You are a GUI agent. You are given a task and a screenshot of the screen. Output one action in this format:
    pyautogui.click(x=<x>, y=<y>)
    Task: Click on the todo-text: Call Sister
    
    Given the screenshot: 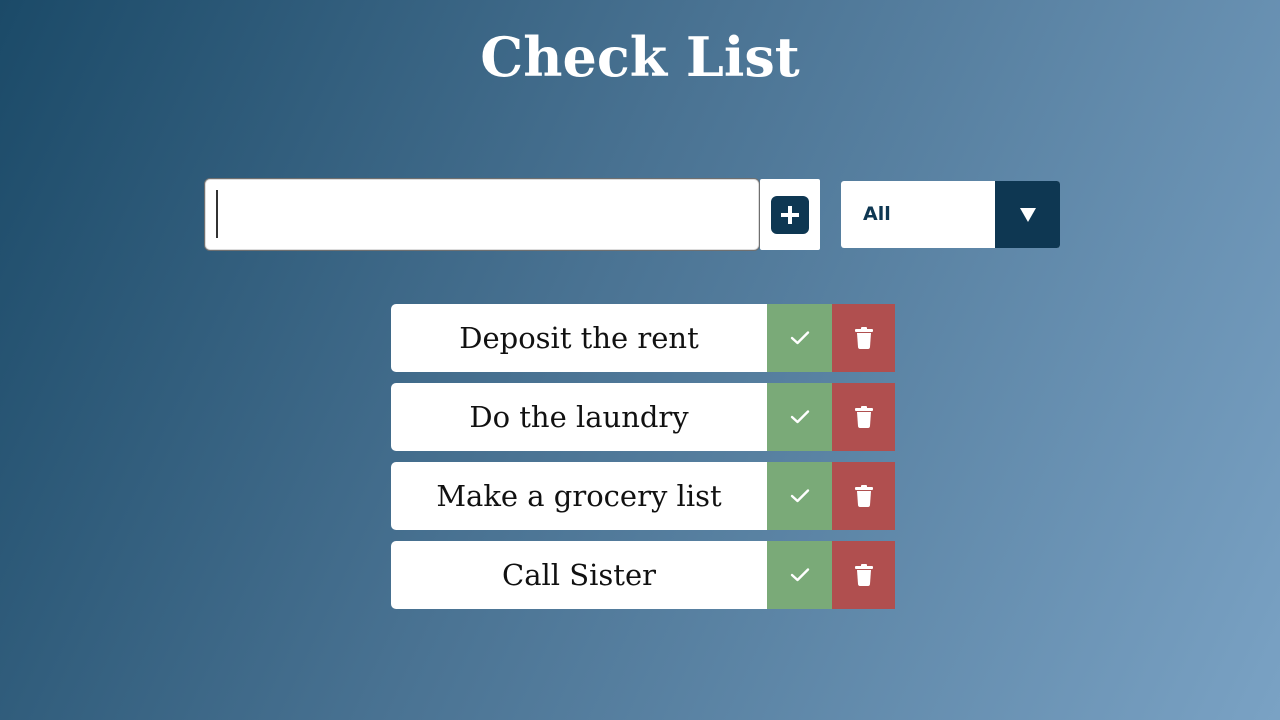 What is the action you would take?
    pyautogui.click(x=579, y=575)
    